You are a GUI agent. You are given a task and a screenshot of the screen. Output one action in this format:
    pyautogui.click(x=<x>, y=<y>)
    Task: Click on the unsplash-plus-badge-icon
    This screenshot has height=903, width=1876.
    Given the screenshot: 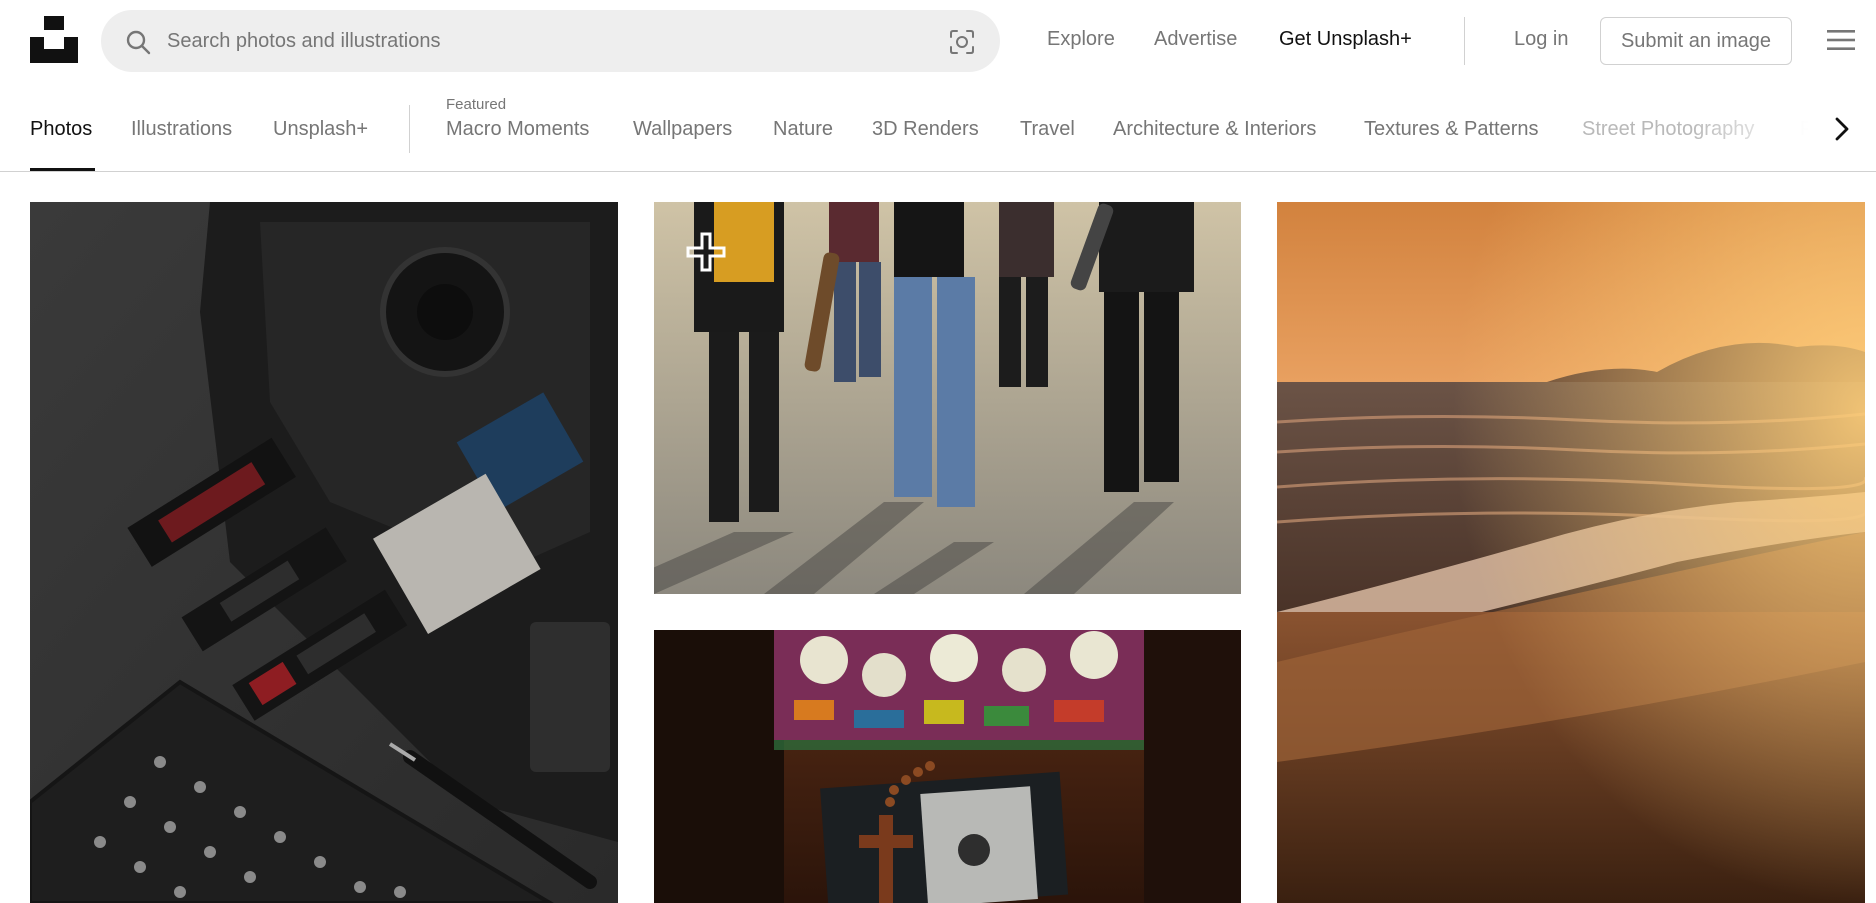 What is the action you would take?
    pyautogui.click(x=706, y=252)
    